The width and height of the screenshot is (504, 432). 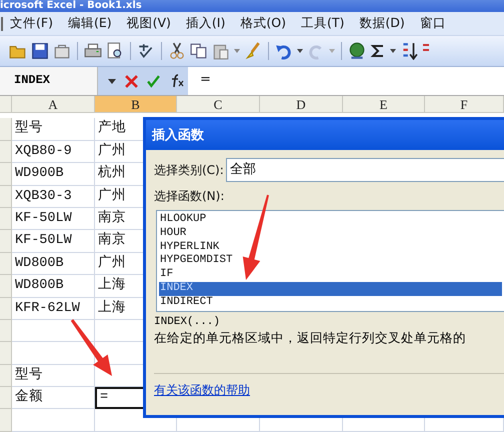 I want to click on table-cell: 金额, so click(x=53, y=398).